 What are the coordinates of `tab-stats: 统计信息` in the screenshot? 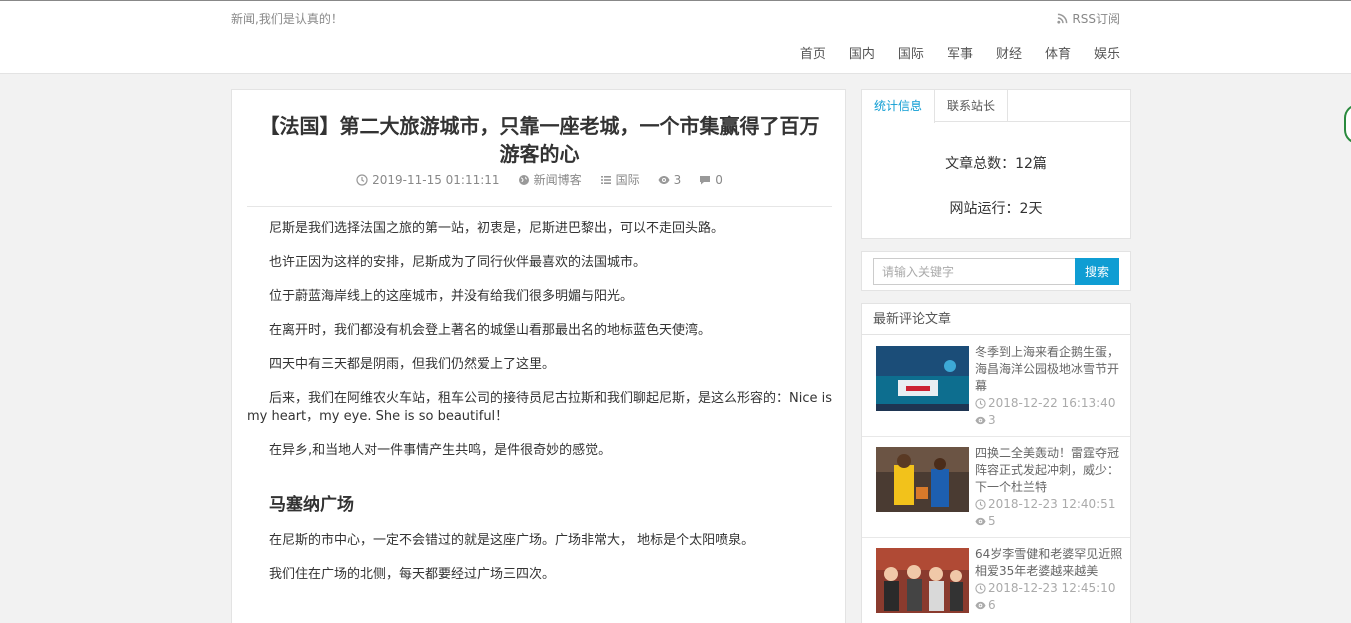 It's located at (899, 106).